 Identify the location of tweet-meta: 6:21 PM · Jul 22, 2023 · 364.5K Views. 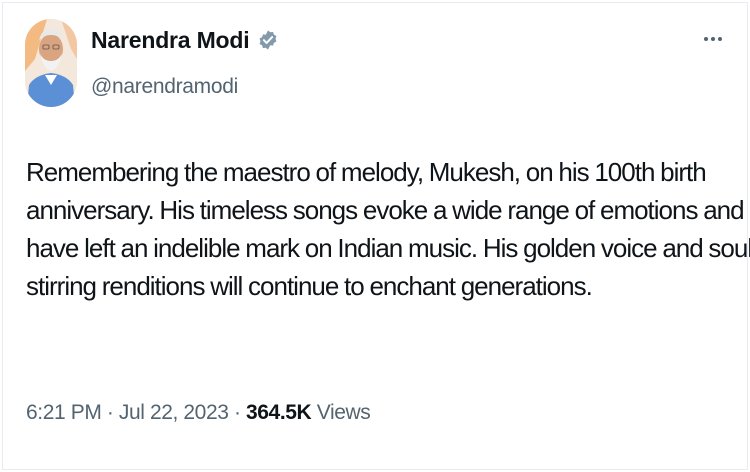
(198, 413).